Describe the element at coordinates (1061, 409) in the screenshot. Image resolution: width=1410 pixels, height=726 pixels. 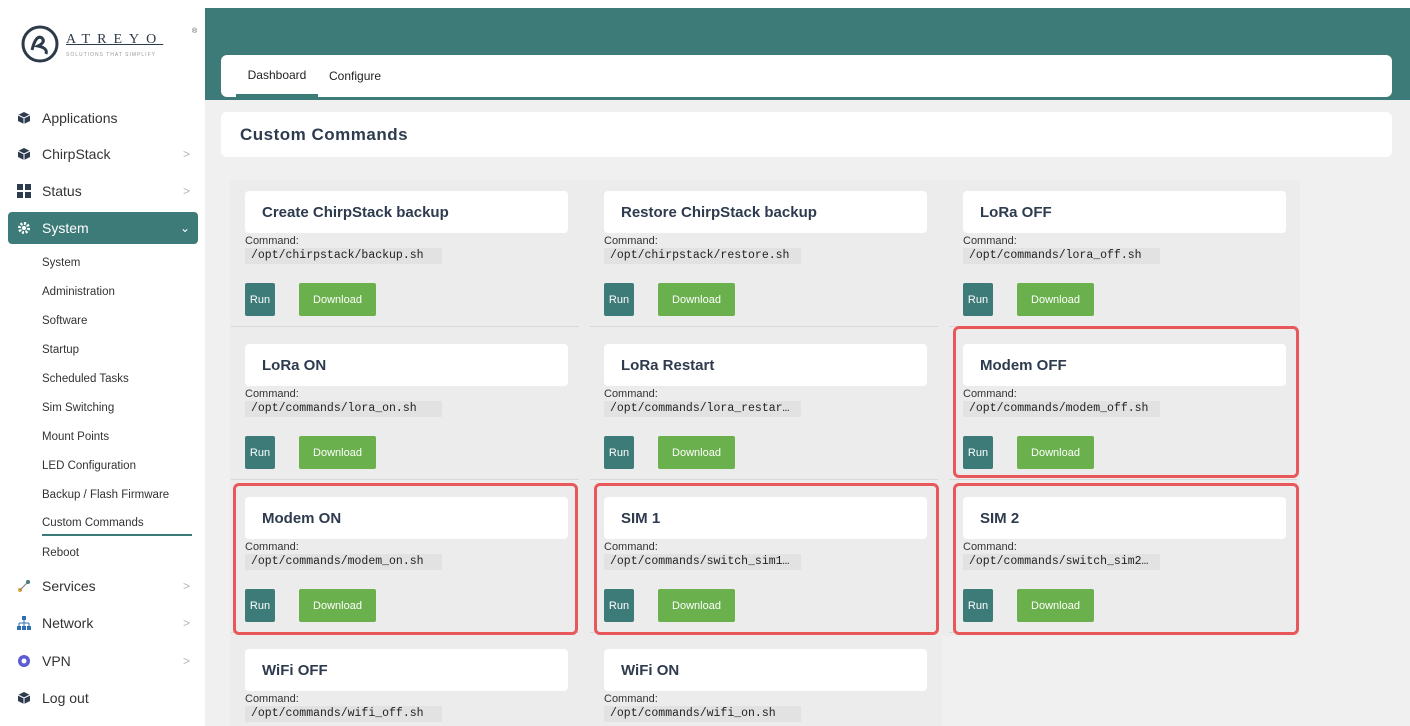
I see `command-path: /opt/commands/modem_off.sh` at that location.